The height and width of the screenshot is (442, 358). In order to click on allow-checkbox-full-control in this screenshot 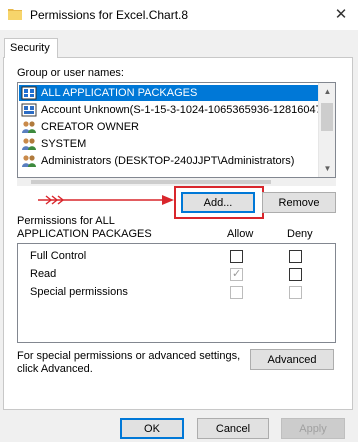, I will do `click(236, 256)`.